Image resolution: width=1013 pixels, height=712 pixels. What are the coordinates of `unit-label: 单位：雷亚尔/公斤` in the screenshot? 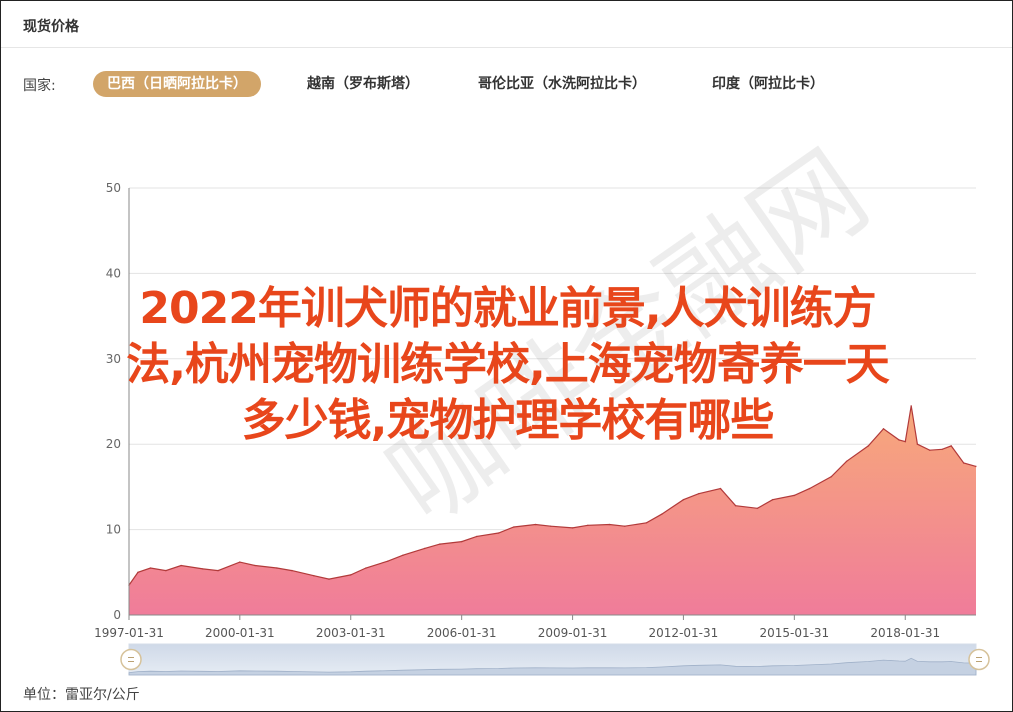 It's located at (81, 695).